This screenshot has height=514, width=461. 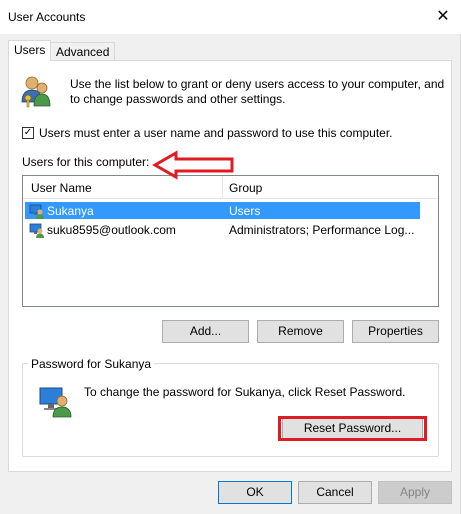 What do you see at coordinates (61, 188) in the screenshot?
I see `column-user-name: User Name` at bounding box center [61, 188].